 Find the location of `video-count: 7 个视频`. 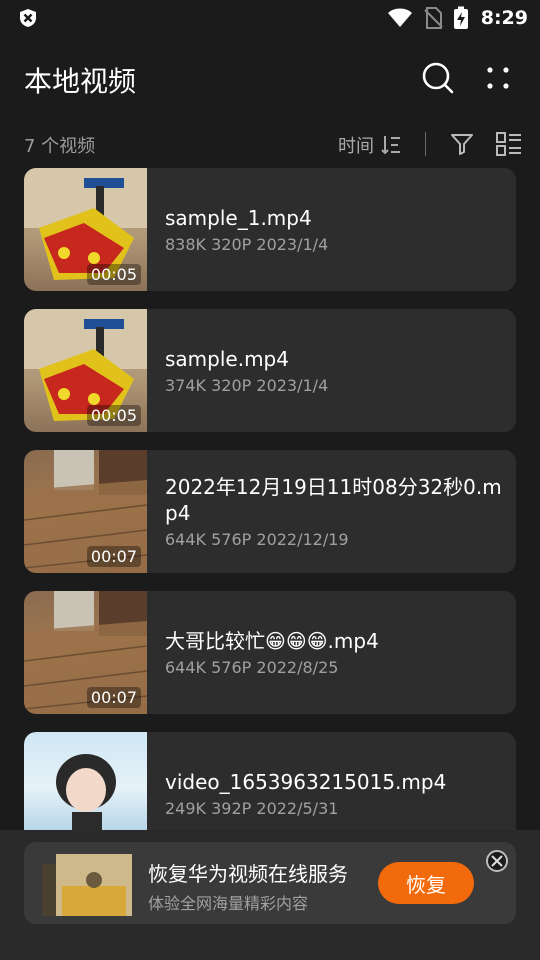

video-count: 7 个视频 is located at coordinates (60, 146).